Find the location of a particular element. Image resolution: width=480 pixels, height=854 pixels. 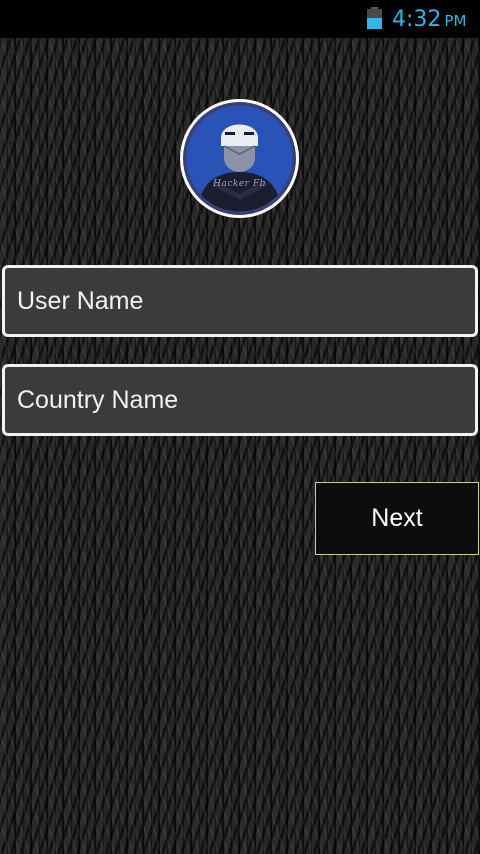

next-button: Next is located at coordinates (397, 518).